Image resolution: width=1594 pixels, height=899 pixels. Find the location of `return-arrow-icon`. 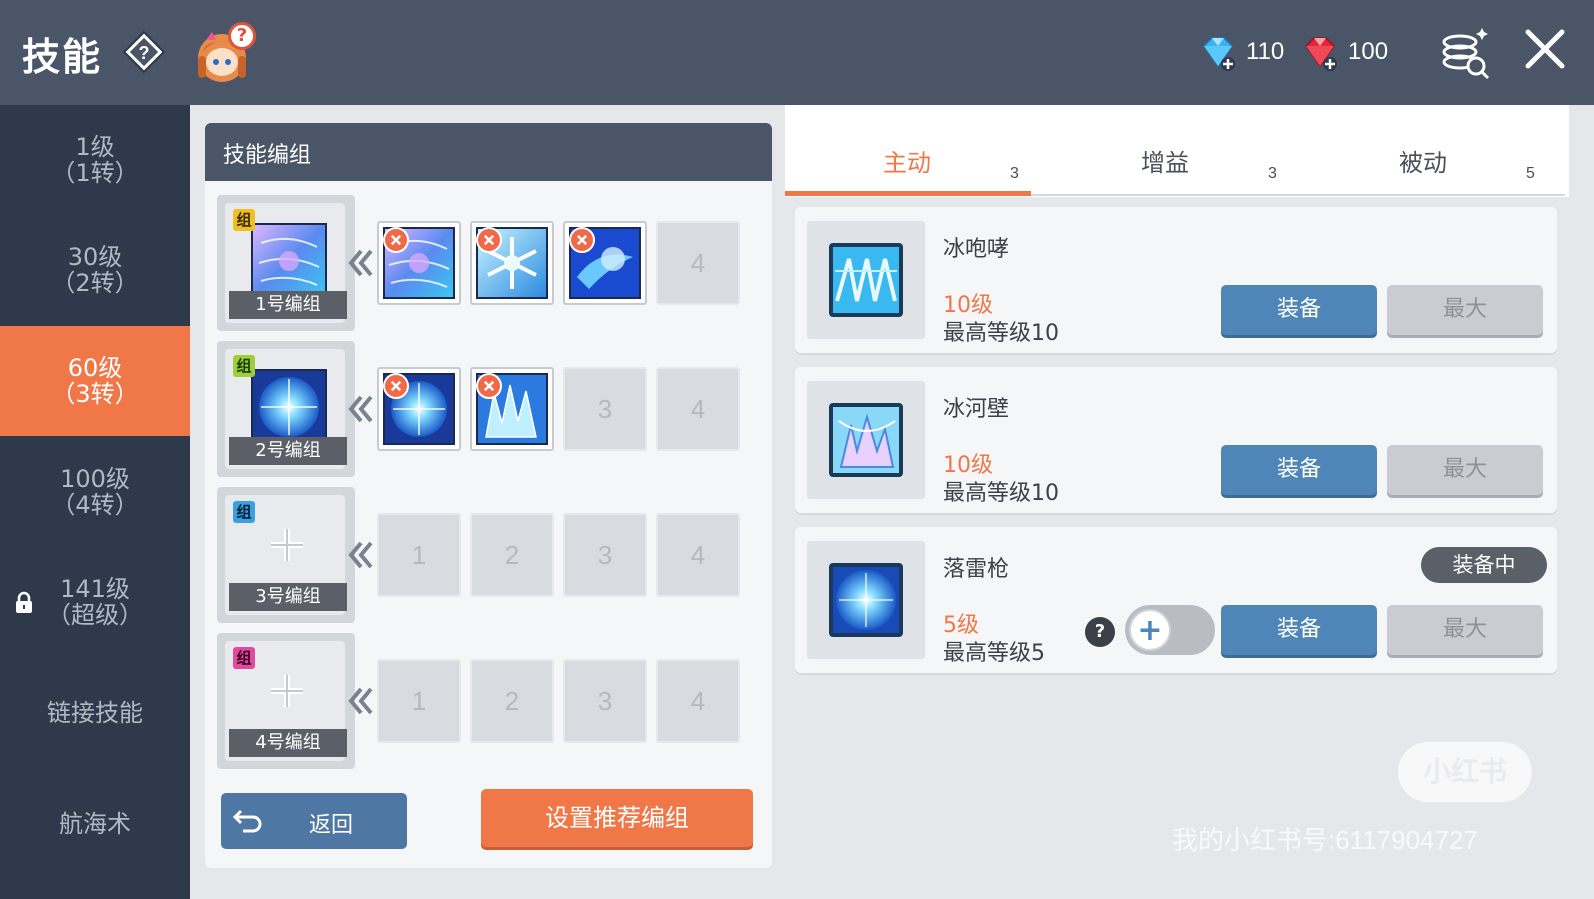

return-arrow-icon is located at coordinates (247, 821).